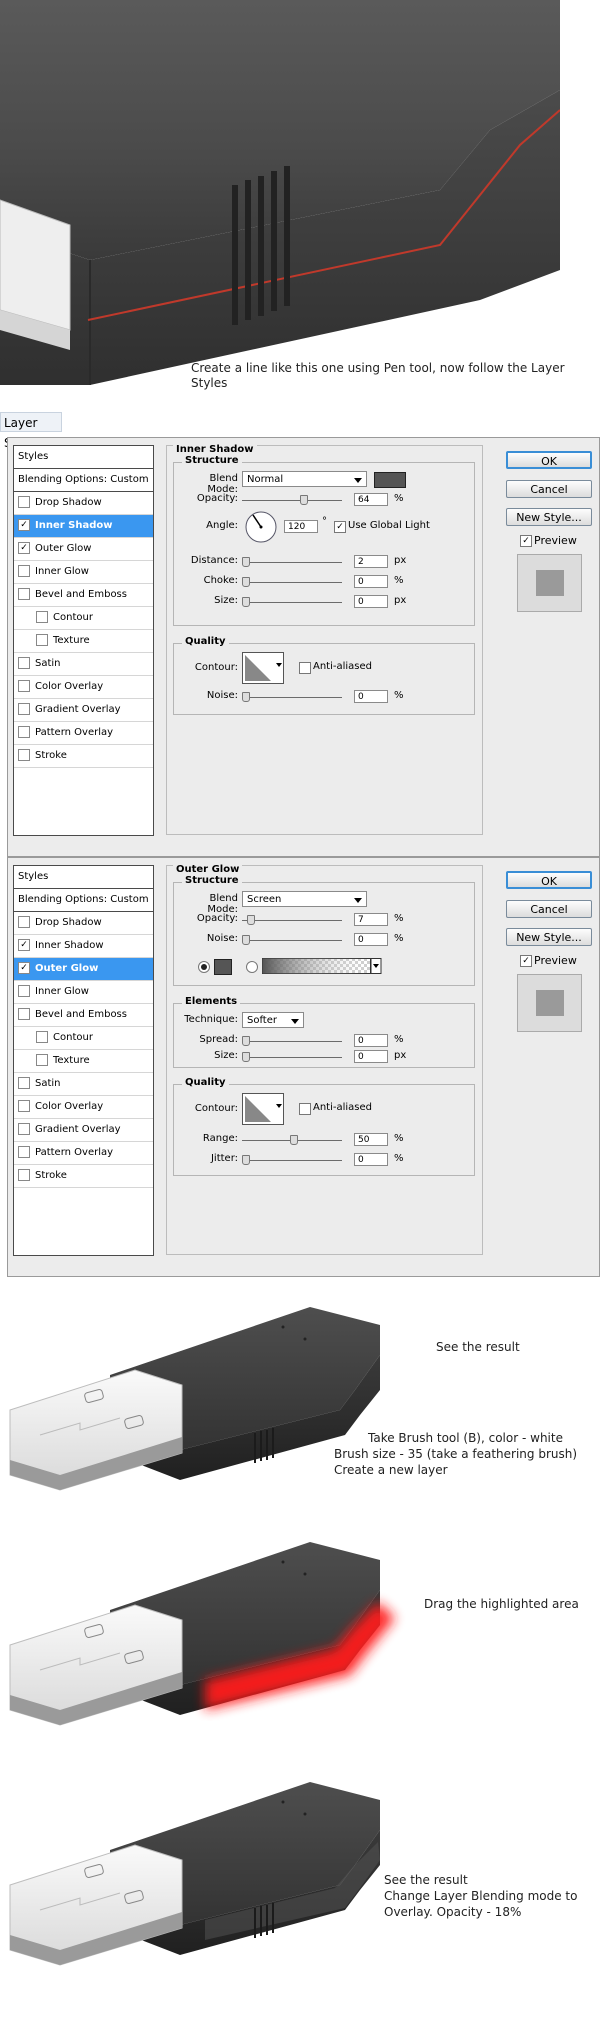  I want to click on choke-slider, so click(292, 582).